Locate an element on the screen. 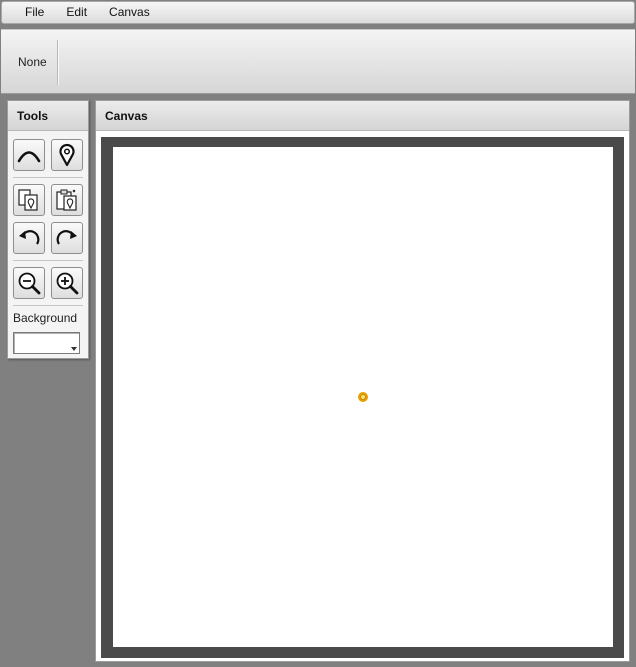 The height and width of the screenshot is (667, 636). property-bar: None is located at coordinates (318, 61).